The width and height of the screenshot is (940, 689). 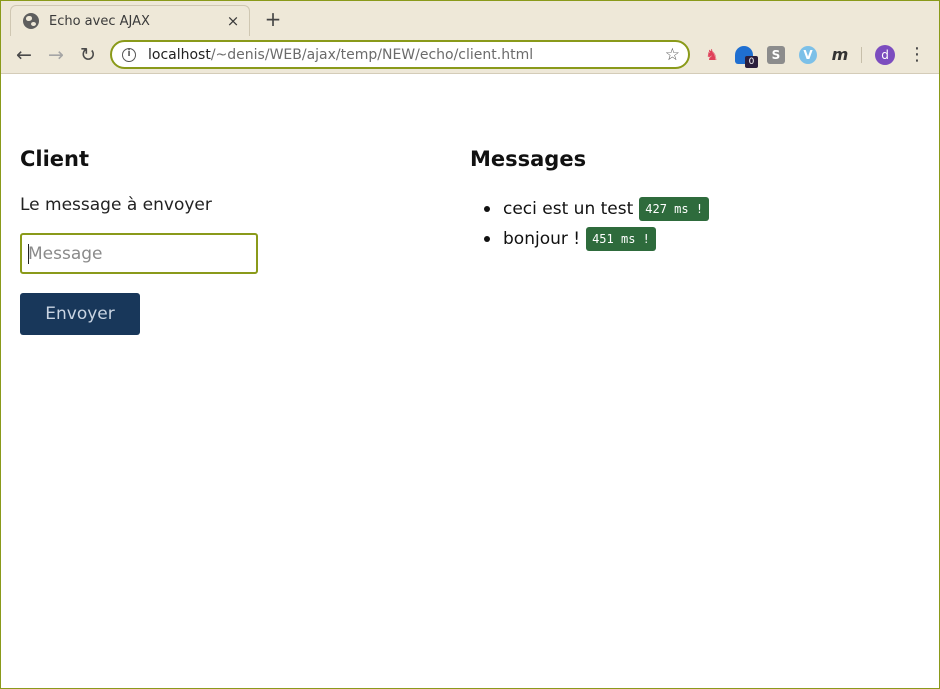 What do you see at coordinates (88, 55) in the screenshot?
I see `reload-icon: ↻` at bounding box center [88, 55].